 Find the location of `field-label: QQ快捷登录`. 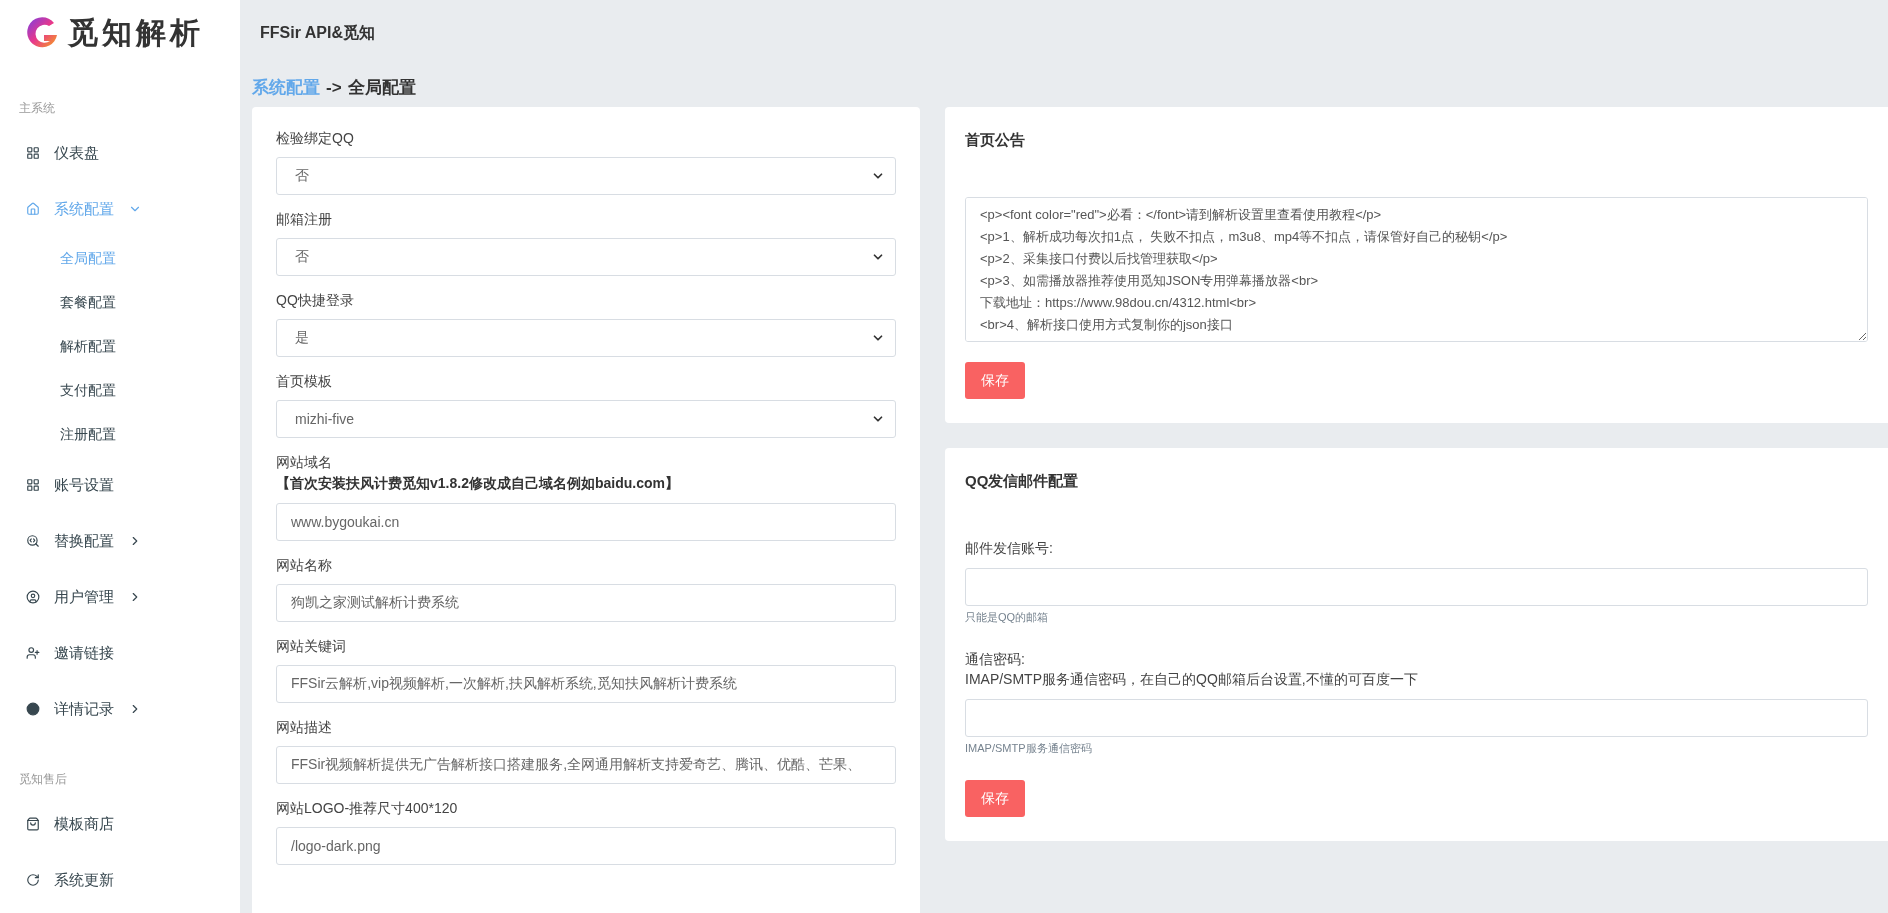

field-label: QQ快捷登录 is located at coordinates (315, 300).